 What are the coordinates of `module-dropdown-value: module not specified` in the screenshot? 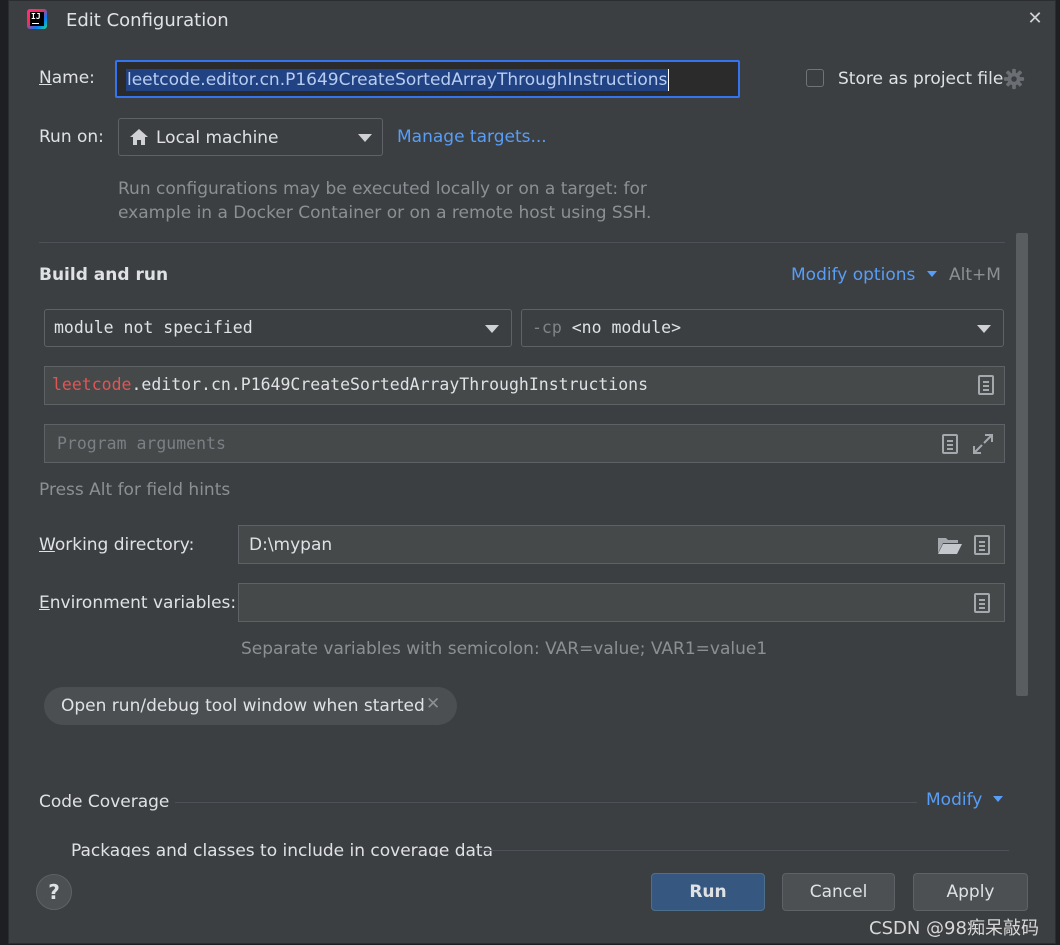 It's located at (153, 327).